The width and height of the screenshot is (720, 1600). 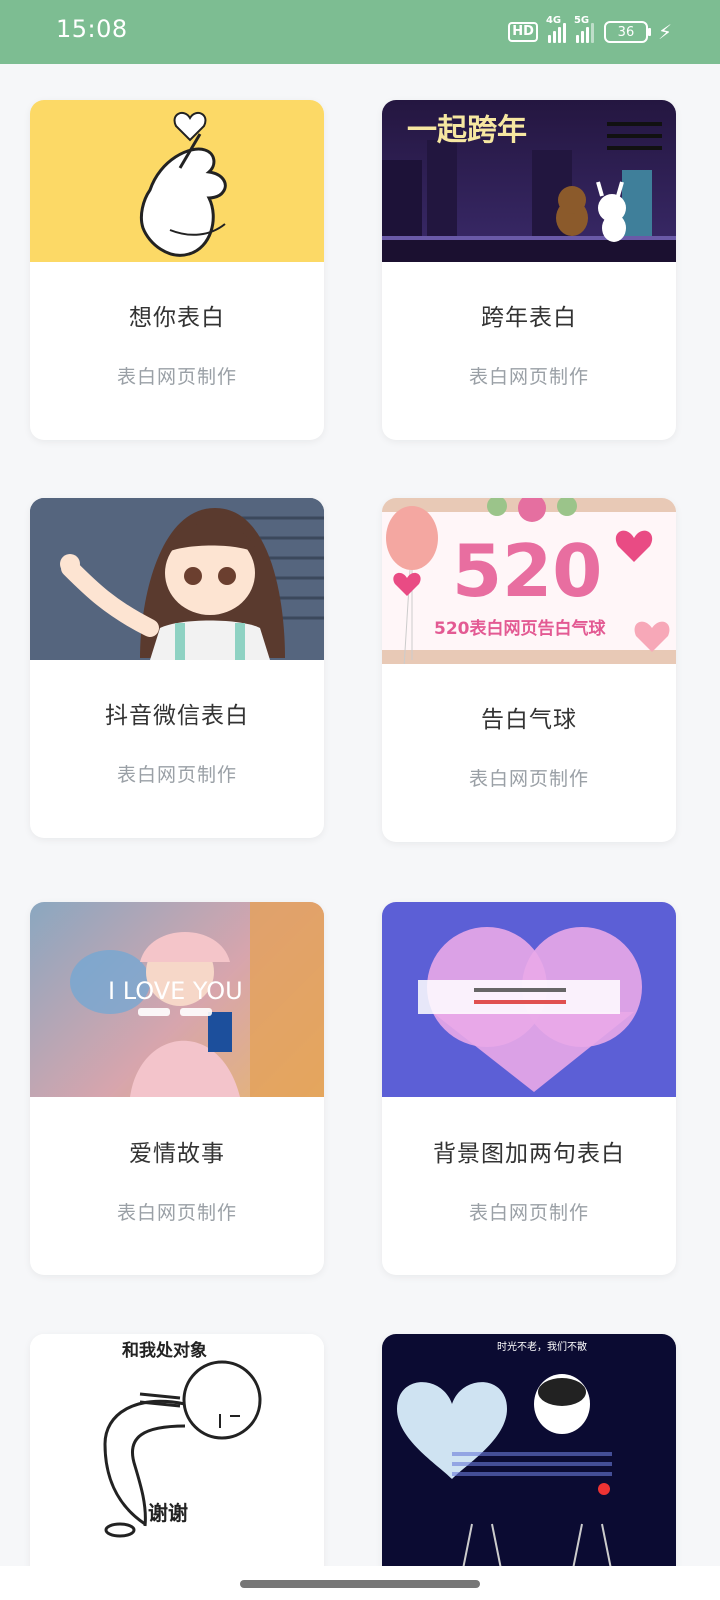 I want to click on signal-5g-icon: 5G, so click(x=584, y=29).